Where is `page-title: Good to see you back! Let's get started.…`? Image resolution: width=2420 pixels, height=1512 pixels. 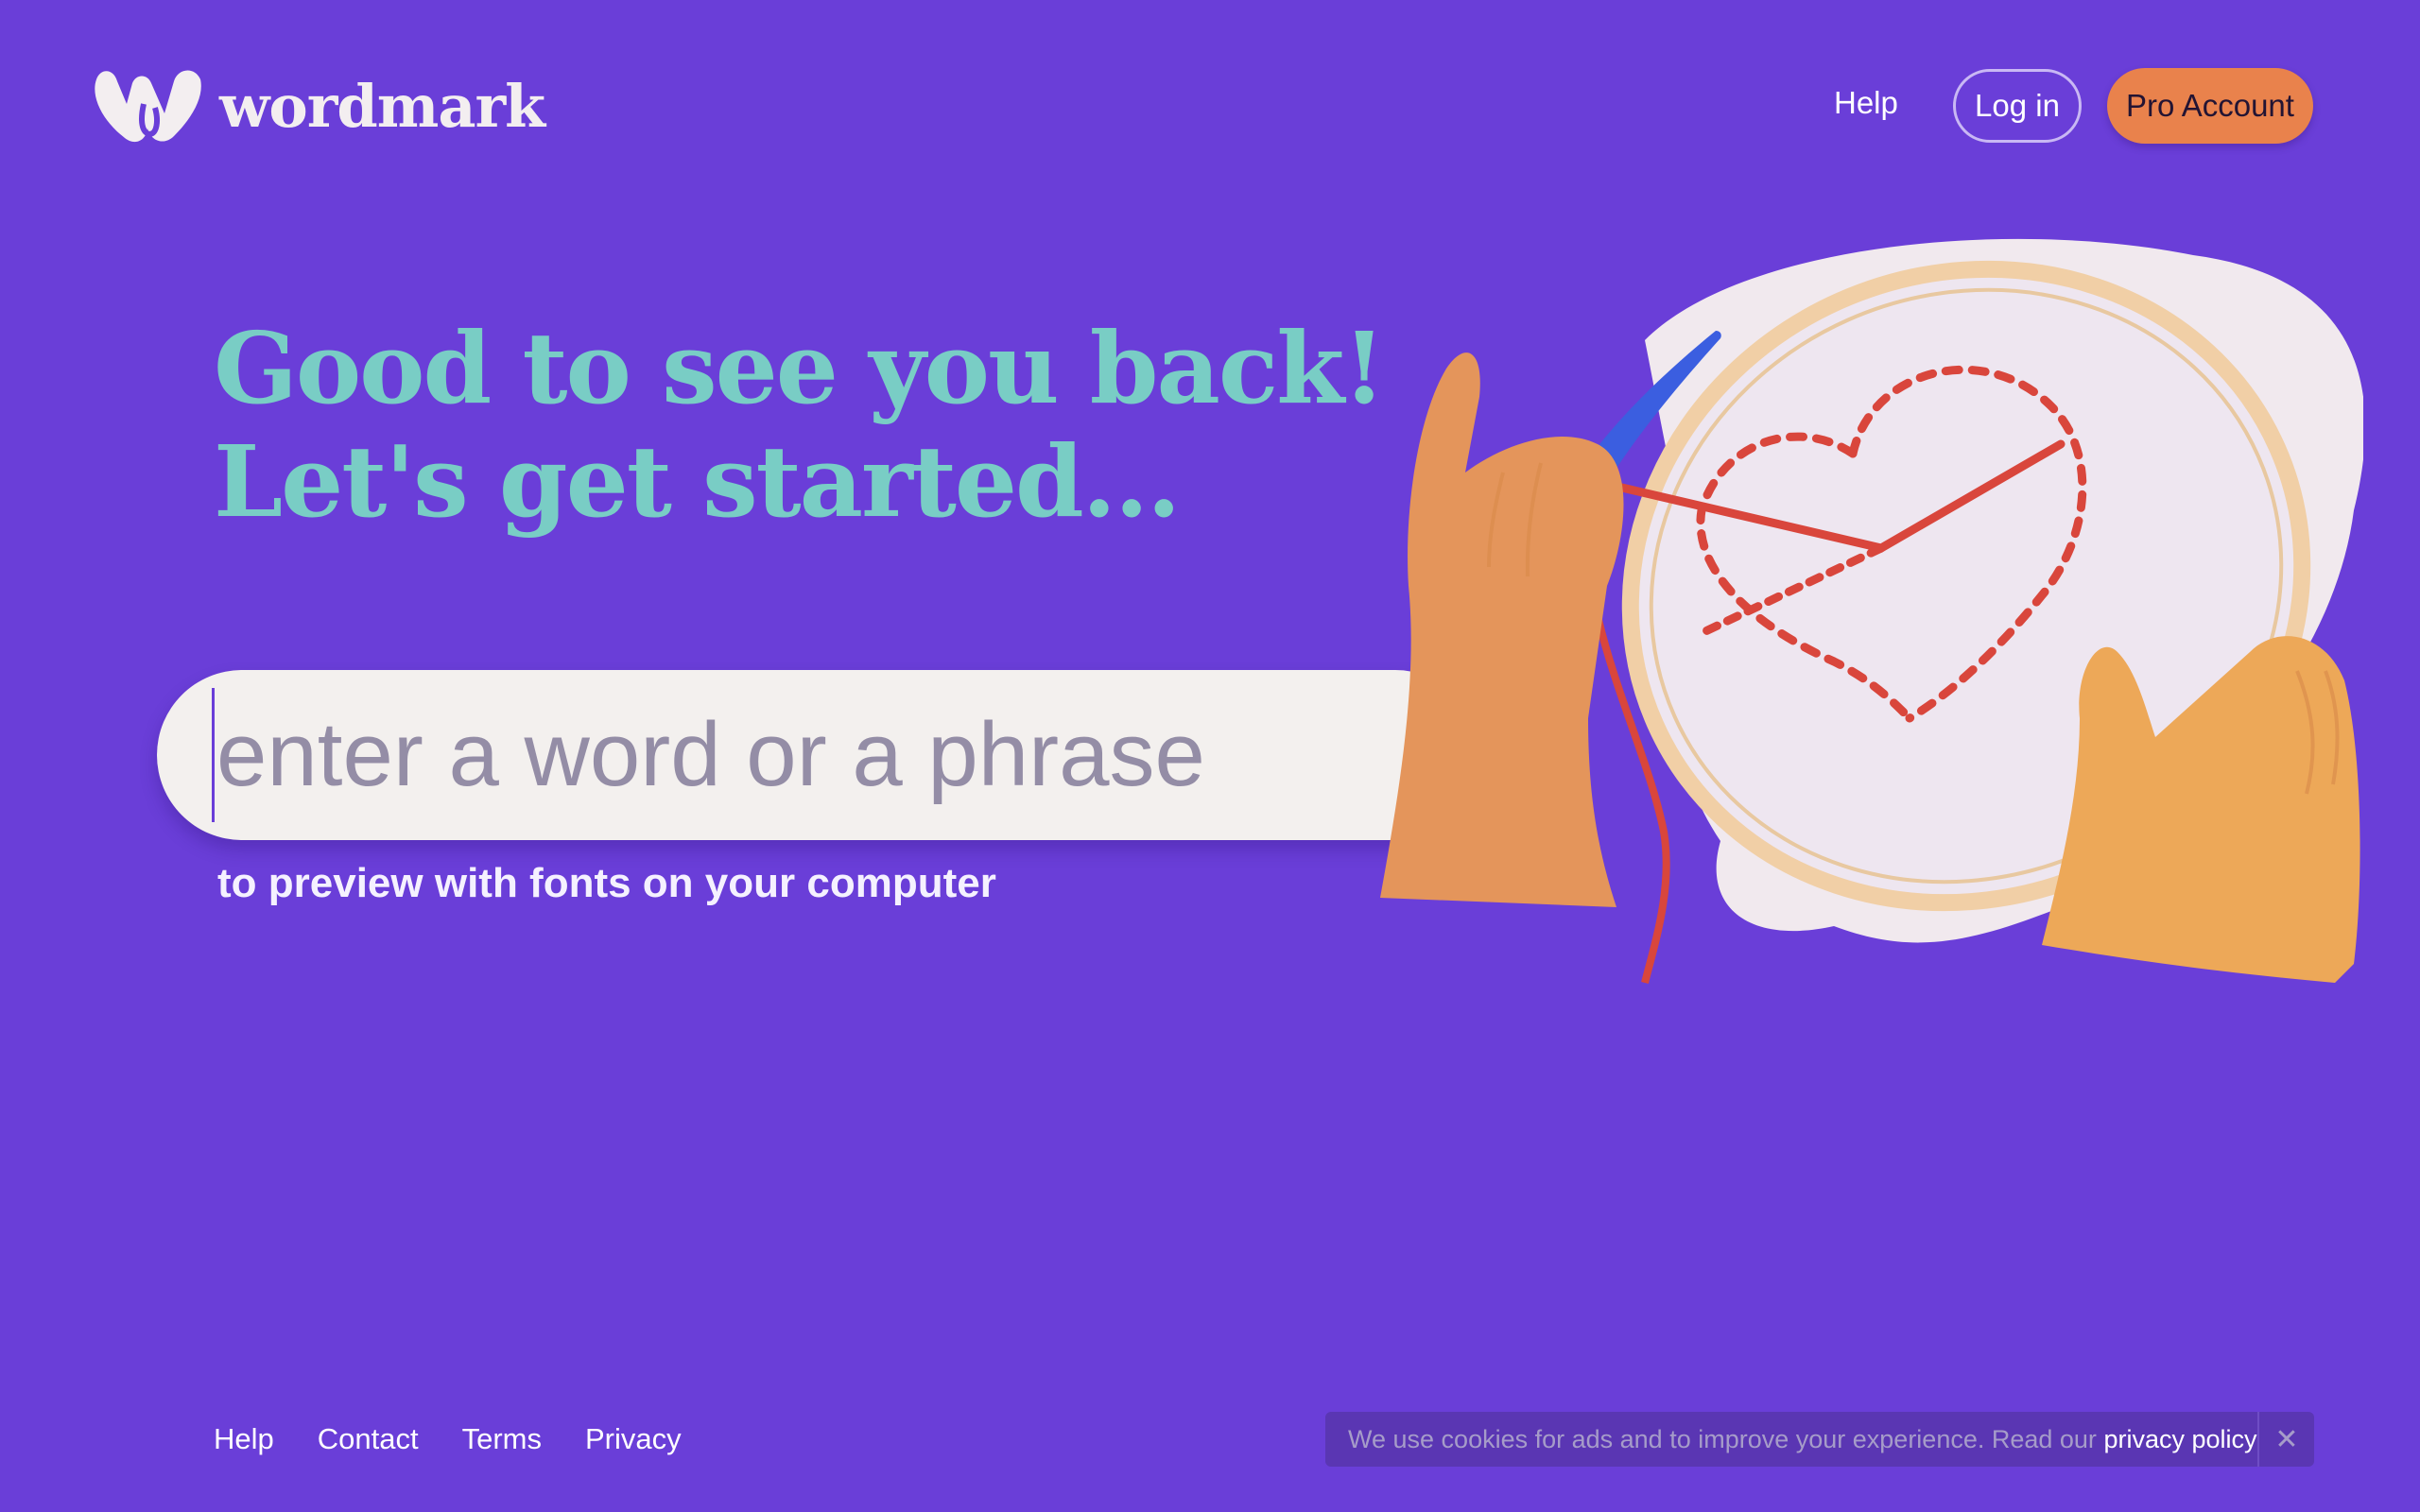
page-title: Good to see you back! Let's get started.… is located at coordinates (800, 425).